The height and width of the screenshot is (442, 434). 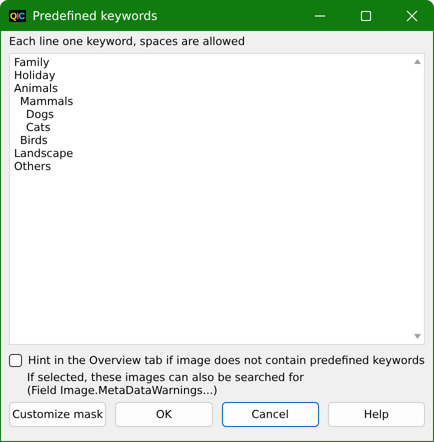 I want to click on dialog-button: Help, so click(x=376, y=414).